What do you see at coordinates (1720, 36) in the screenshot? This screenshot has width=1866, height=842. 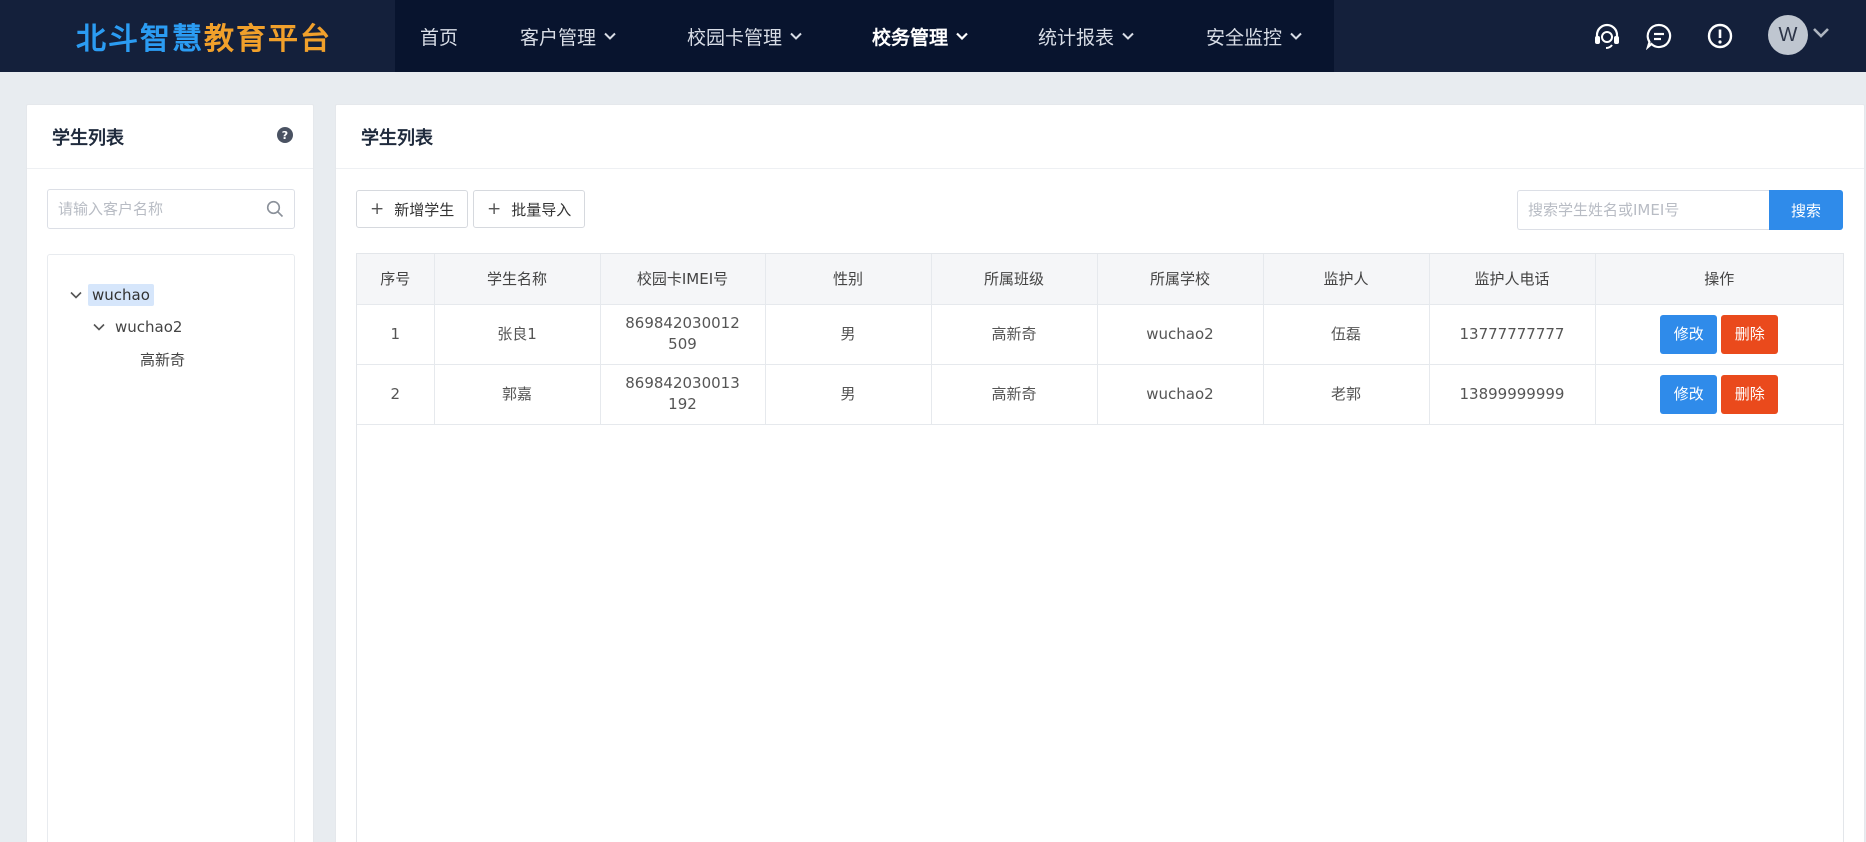 I see `alert-icon` at bounding box center [1720, 36].